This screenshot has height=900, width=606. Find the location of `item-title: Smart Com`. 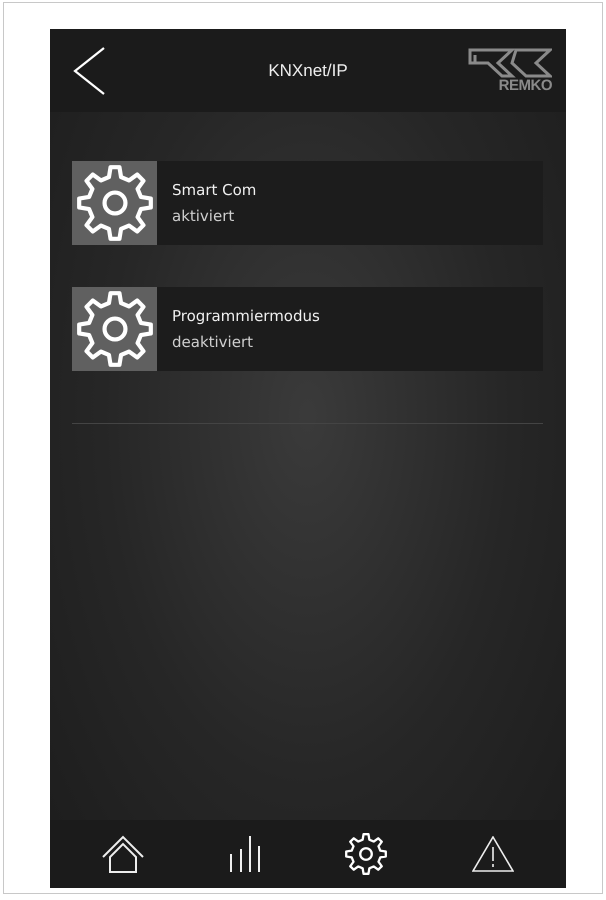

item-title: Smart Com is located at coordinates (214, 190).